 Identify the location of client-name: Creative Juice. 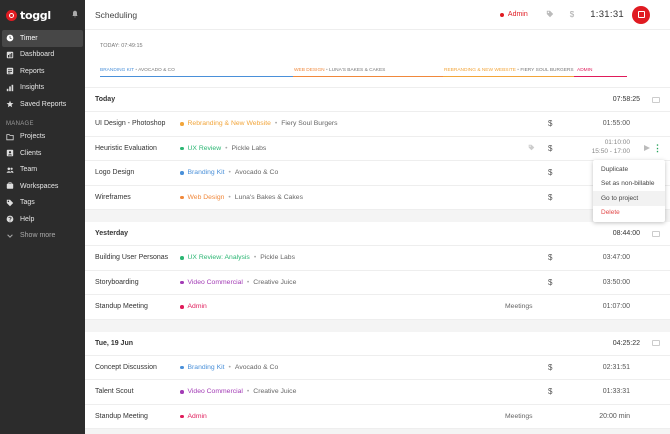
(275, 392).